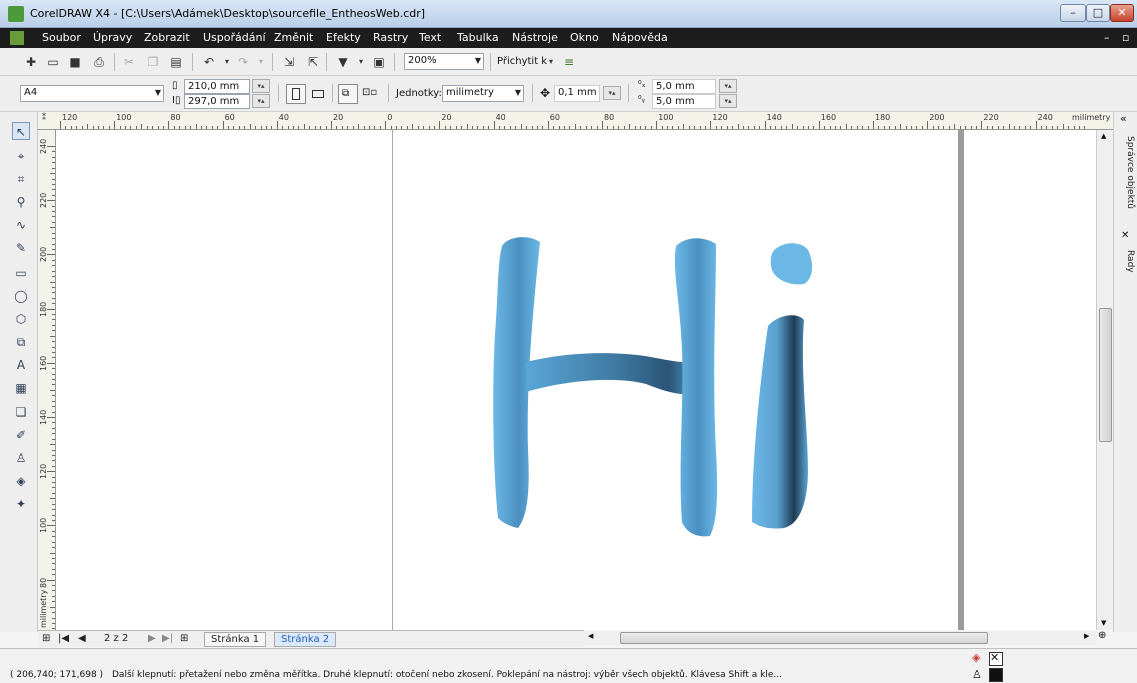 Image resolution: width=1137 pixels, height=683 pixels. What do you see at coordinates (640, 37) in the screenshot?
I see `menu-napoveda: Nápověda` at bounding box center [640, 37].